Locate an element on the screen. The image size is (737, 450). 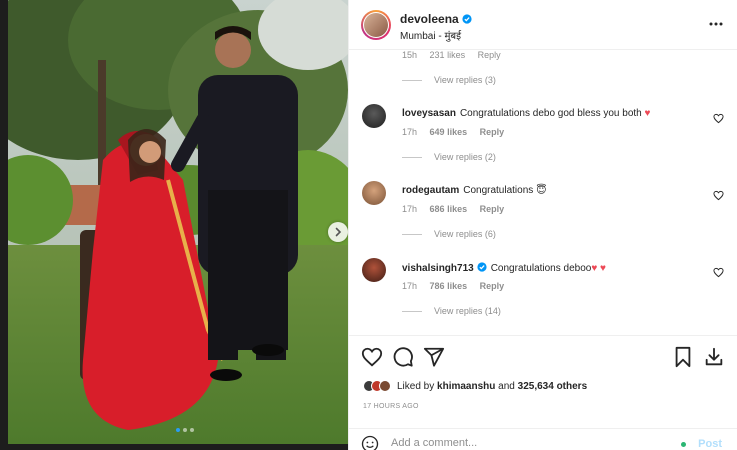
post-header: devoleena Mumbai - मुंबई is located at coordinates (543, 25).